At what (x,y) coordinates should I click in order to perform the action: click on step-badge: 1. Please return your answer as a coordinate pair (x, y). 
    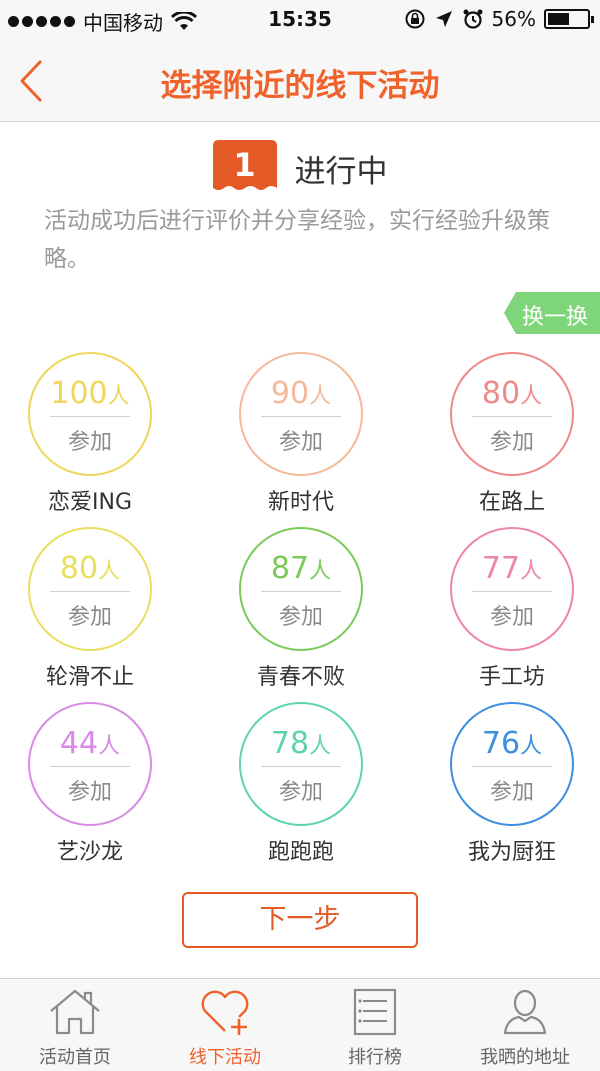
    Looking at the image, I should click on (244, 168).